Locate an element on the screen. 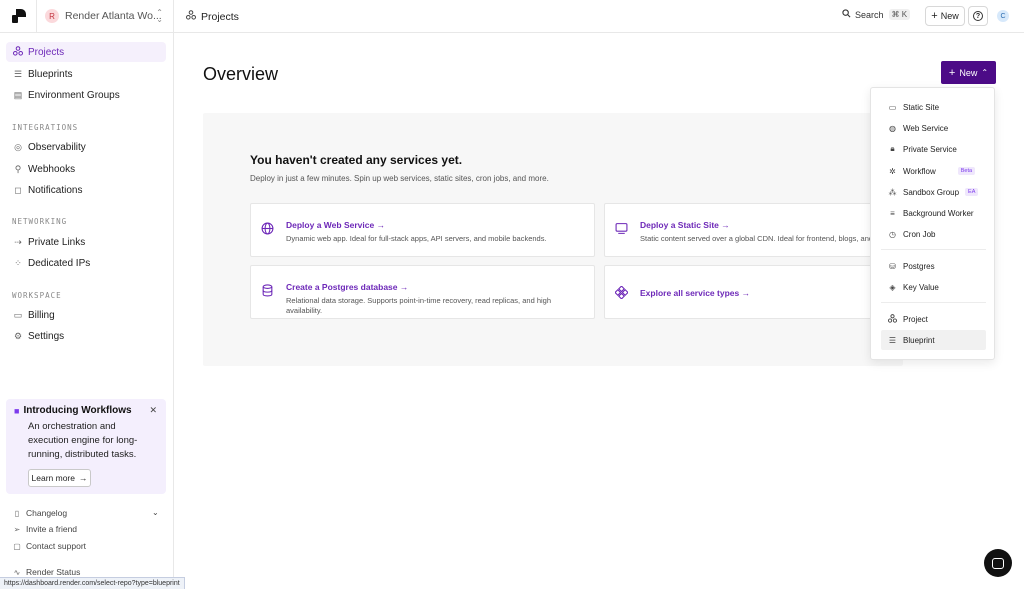 The image size is (1024, 589). menu-item-workflow: ✲ Workflow Beta is located at coordinates (933, 171).